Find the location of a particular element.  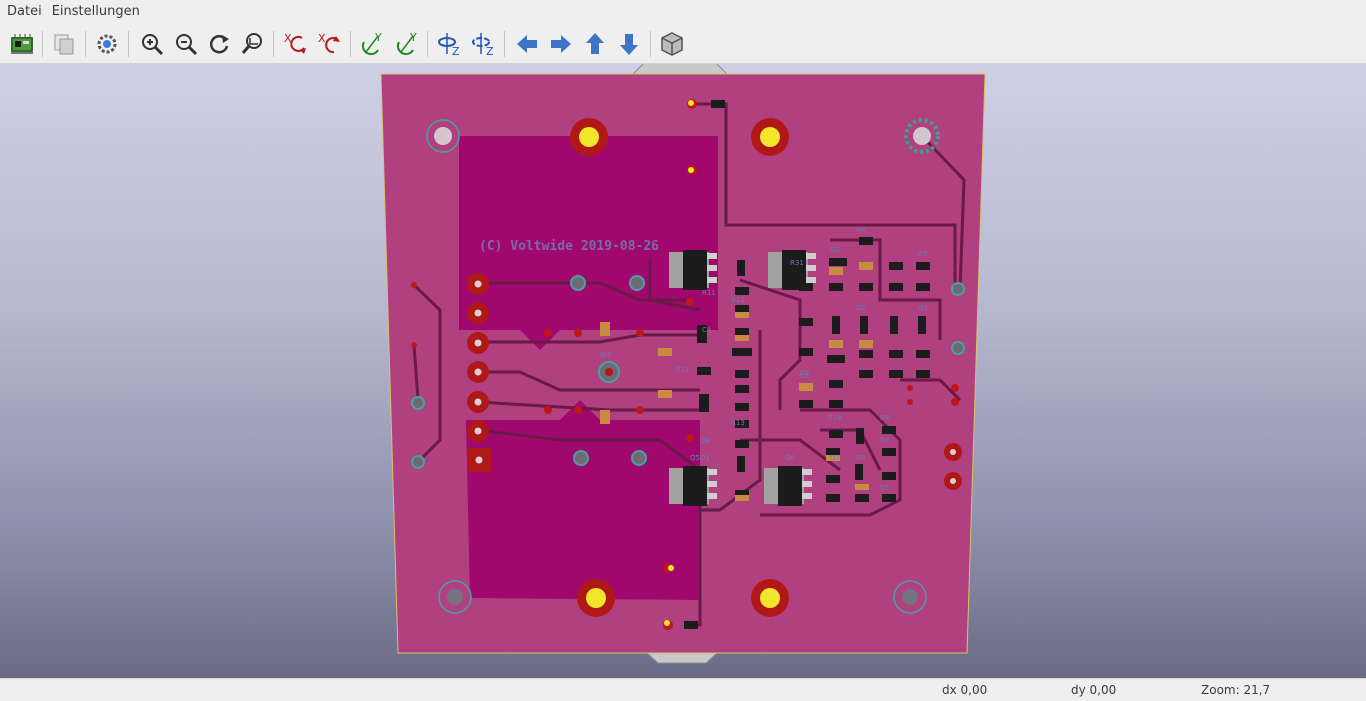

ref-label: R5 is located at coordinates (922, 254).